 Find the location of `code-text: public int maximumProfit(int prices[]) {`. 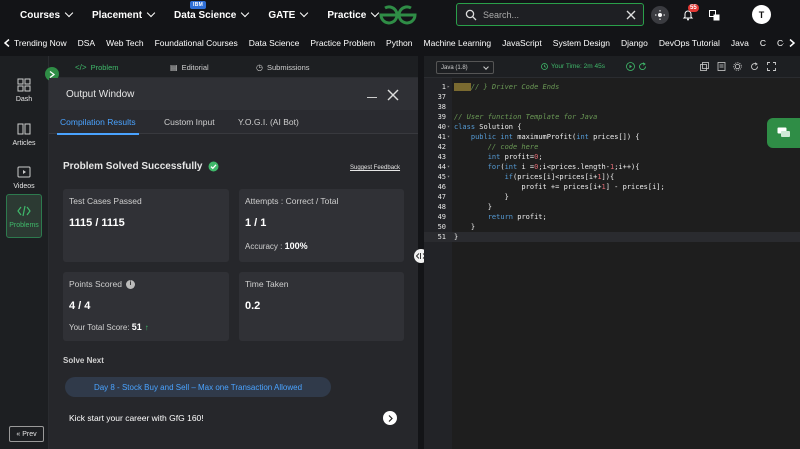

code-text: public int maximumProfit(int prices[]) { is located at coordinates (555, 137).